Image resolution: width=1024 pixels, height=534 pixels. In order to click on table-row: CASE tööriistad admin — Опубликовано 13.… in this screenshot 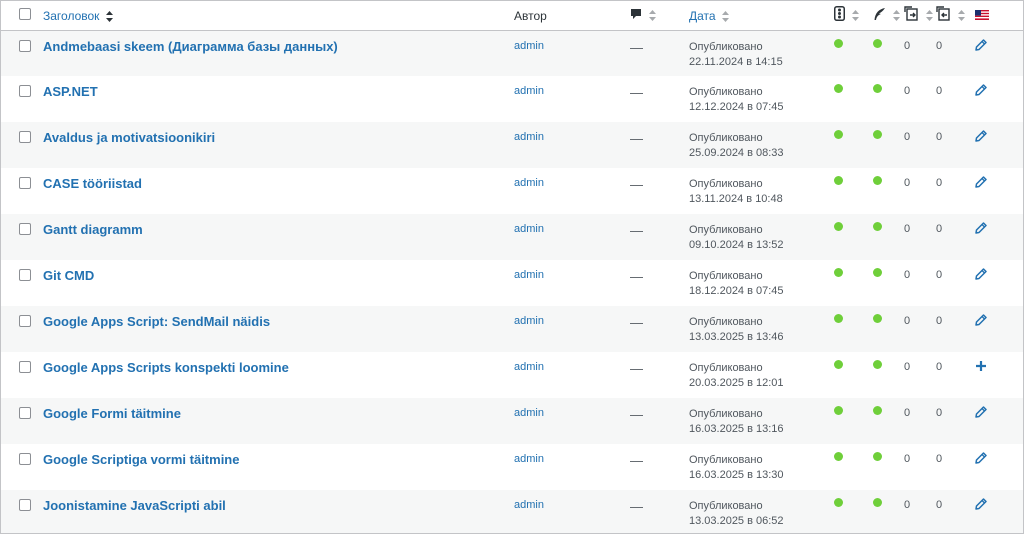, I will do `click(512, 191)`.